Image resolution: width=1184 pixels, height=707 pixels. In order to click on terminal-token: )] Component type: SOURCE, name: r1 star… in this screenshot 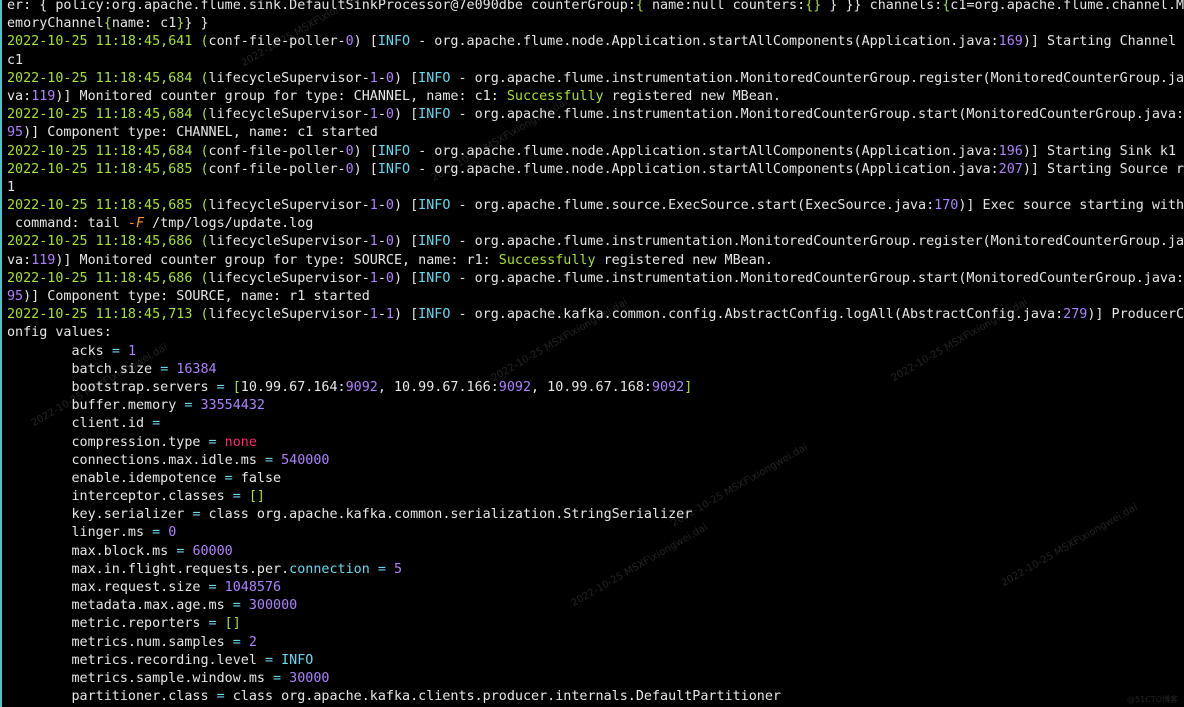, I will do `click(196, 296)`.